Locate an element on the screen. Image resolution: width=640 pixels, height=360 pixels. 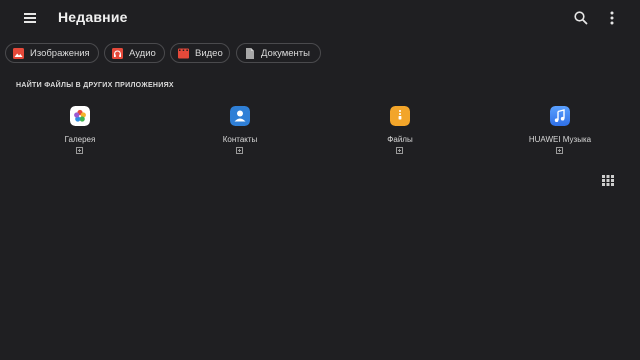
files-icon is located at coordinates (400, 116).